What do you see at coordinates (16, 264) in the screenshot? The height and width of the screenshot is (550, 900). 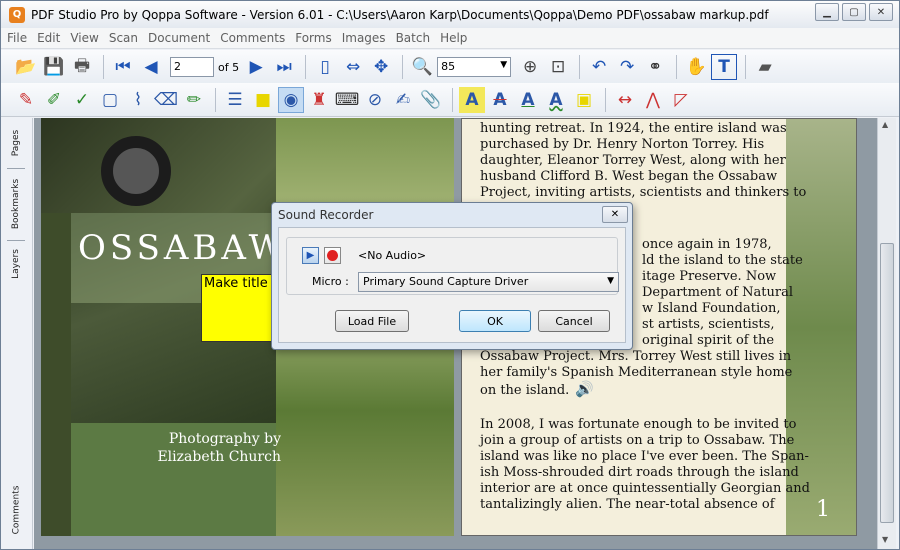 I see `tab-layers: Layers` at bounding box center [16, 264].